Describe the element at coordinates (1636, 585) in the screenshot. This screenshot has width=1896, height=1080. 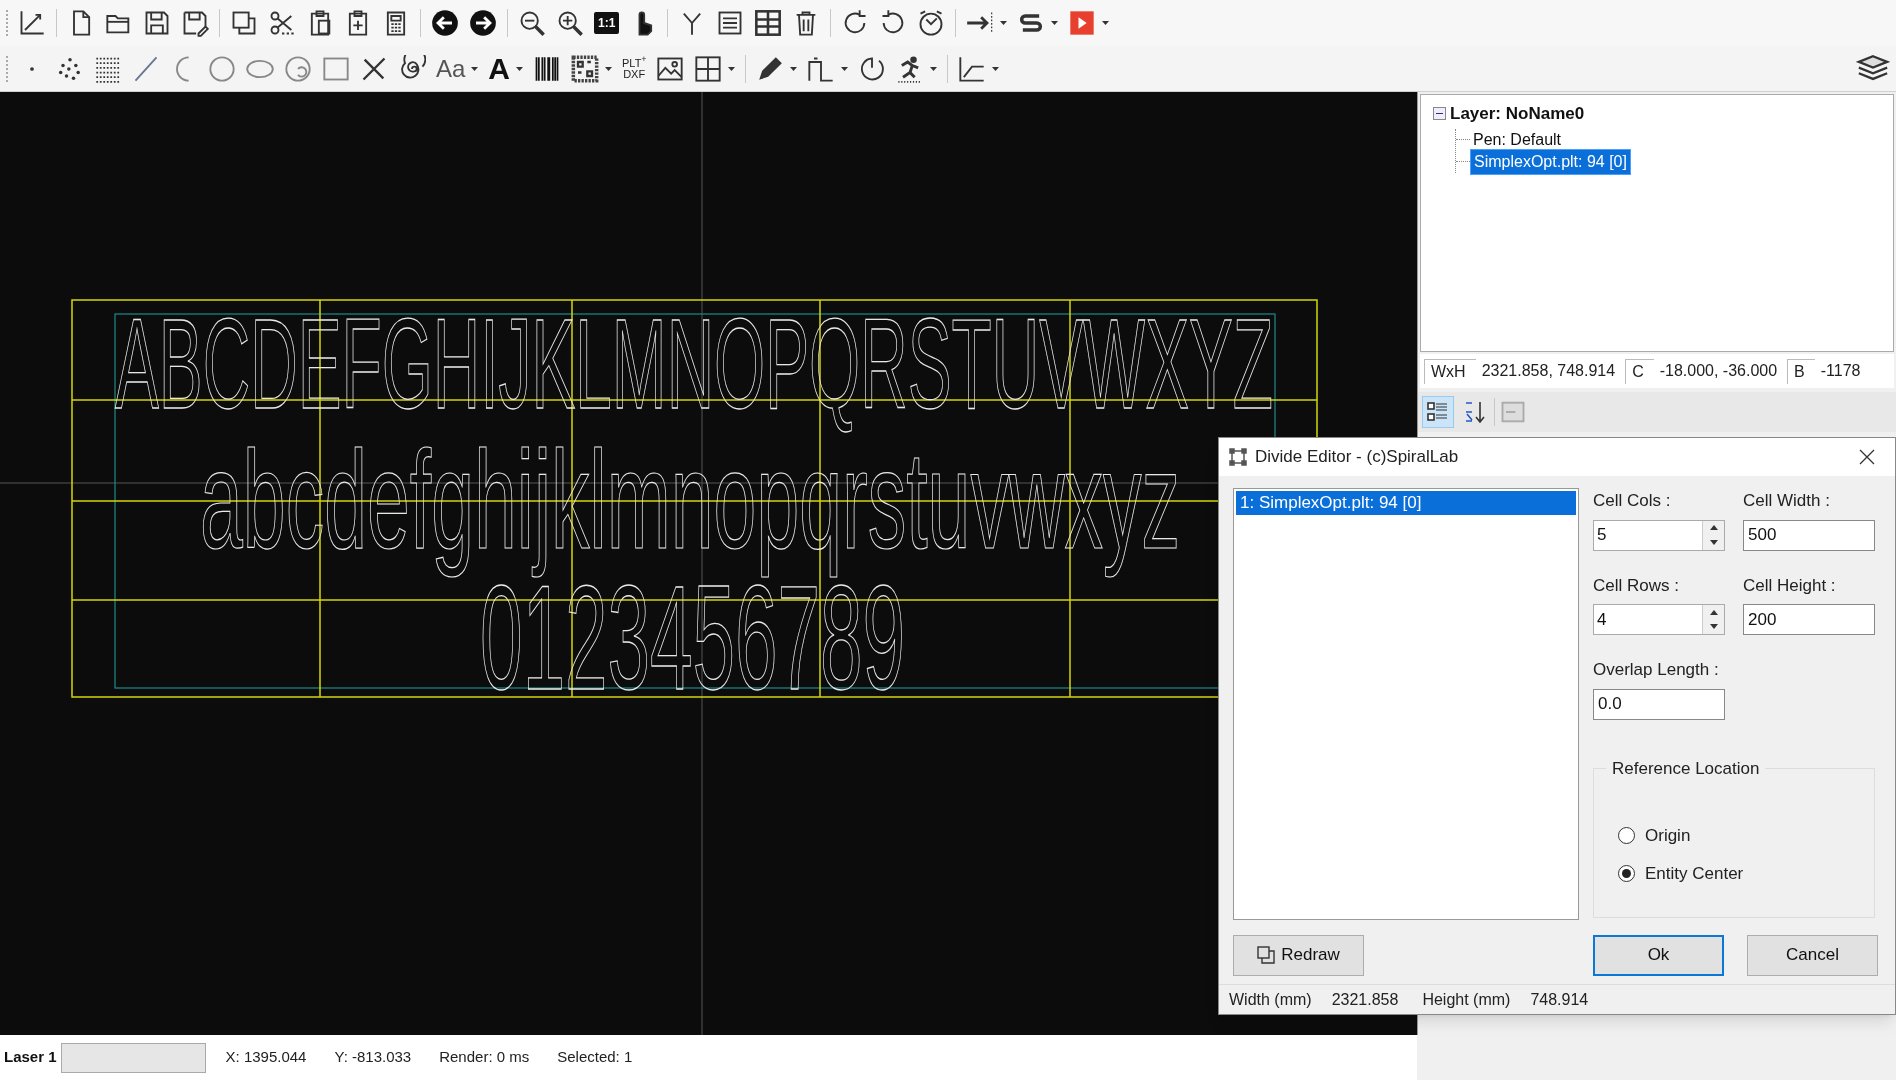
I see `field-label: Cell Rows :` at that location.